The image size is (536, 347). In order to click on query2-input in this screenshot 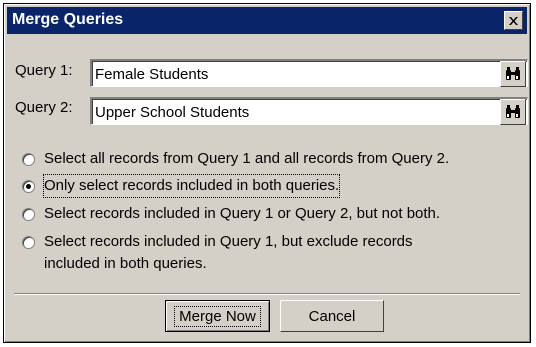, I will do `click(290, 112)`.